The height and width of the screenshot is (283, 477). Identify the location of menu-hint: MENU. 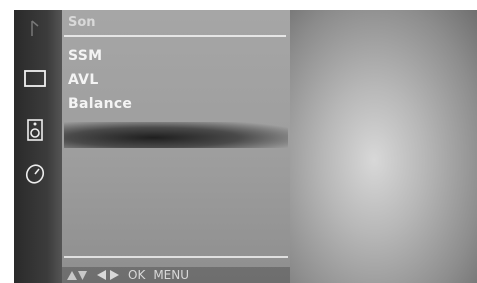
(171, 274).